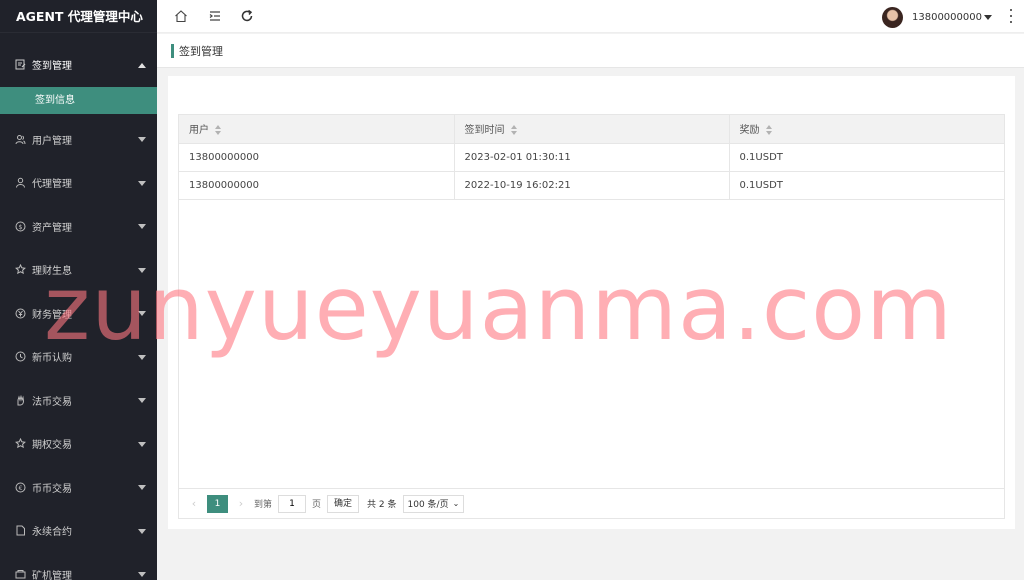 The width and height of the screenshot is (1024, 580). I want to click on sidebar-item-label: 理财生息, so click(52, 272).